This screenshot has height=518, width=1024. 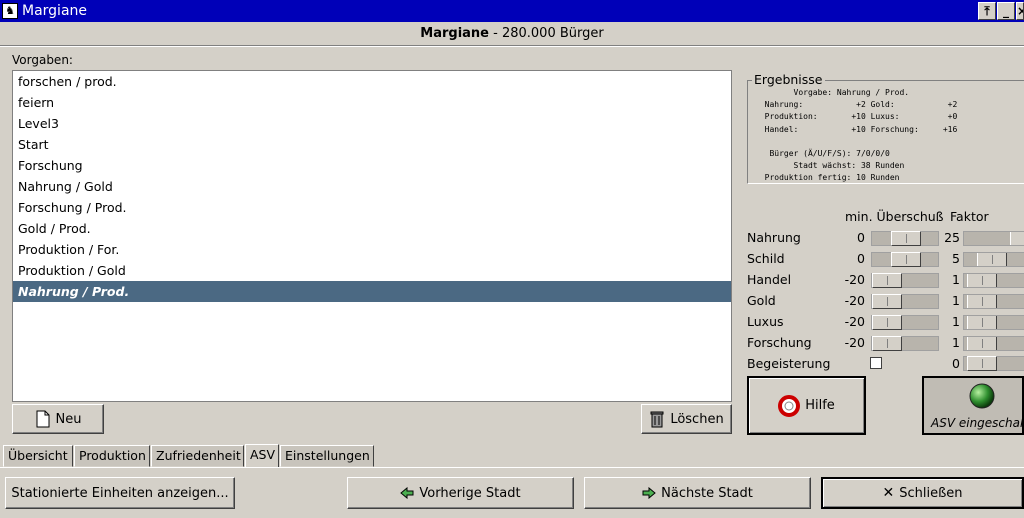 I want to click on tab-produktion: Produktion, so click(x=112, y=456).